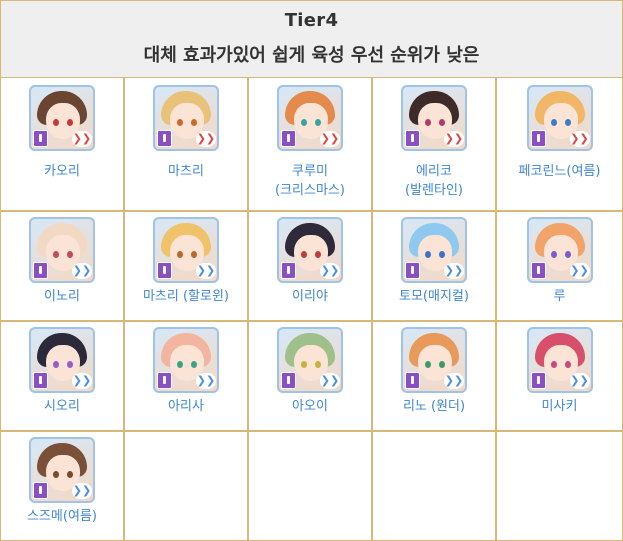 The image size is (623, 541). I want to click on character-cell: ❯❯ 에리코 (발렌타인), so click(435, 145).